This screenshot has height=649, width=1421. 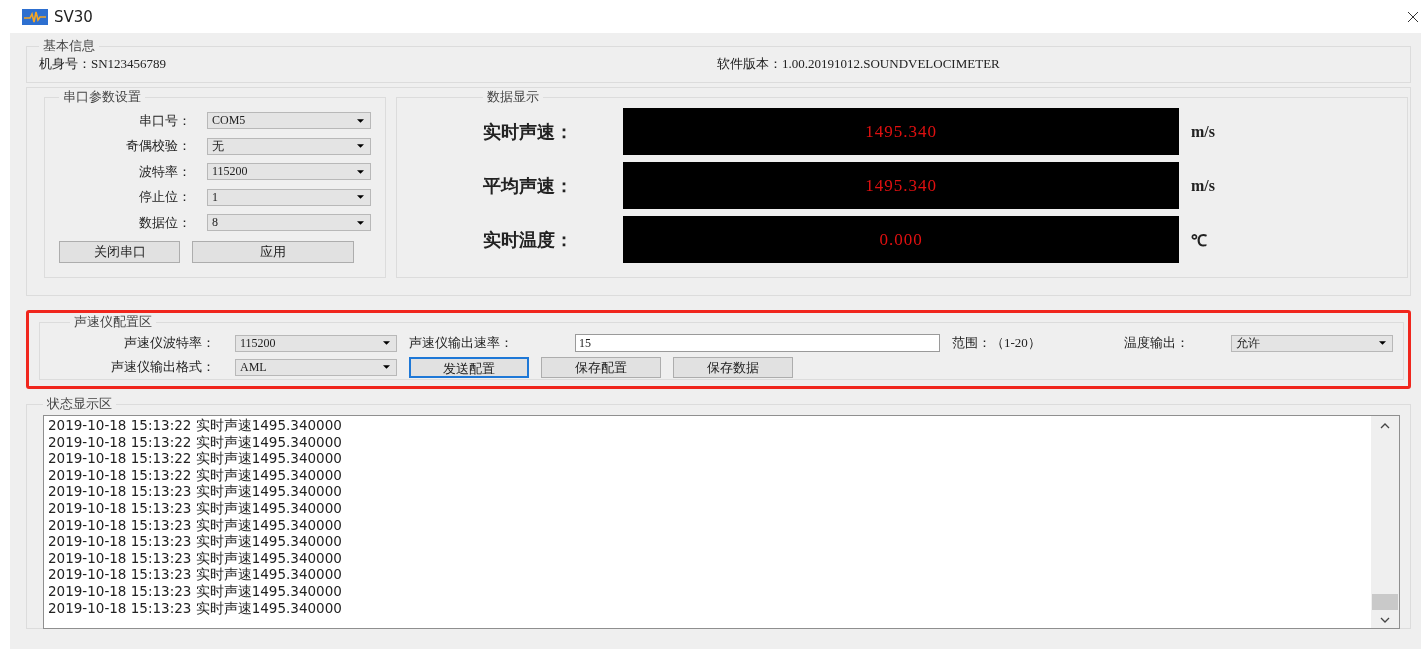 I want to click on dropdown: AML, so click(x=316, y=367).